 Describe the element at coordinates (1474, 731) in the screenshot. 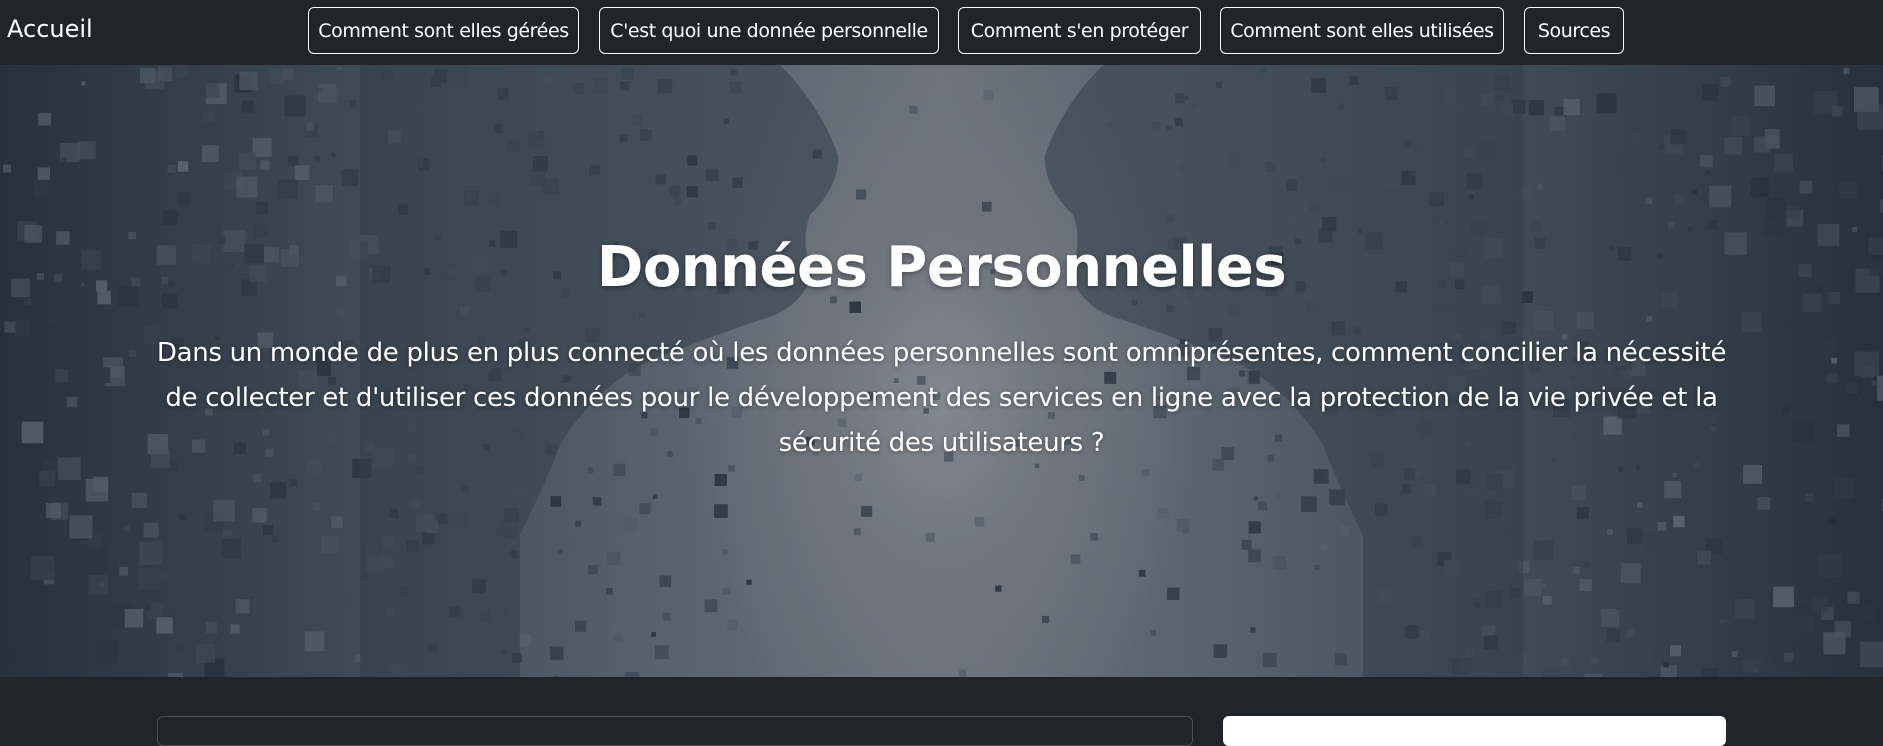

I see `side-card` at that location.